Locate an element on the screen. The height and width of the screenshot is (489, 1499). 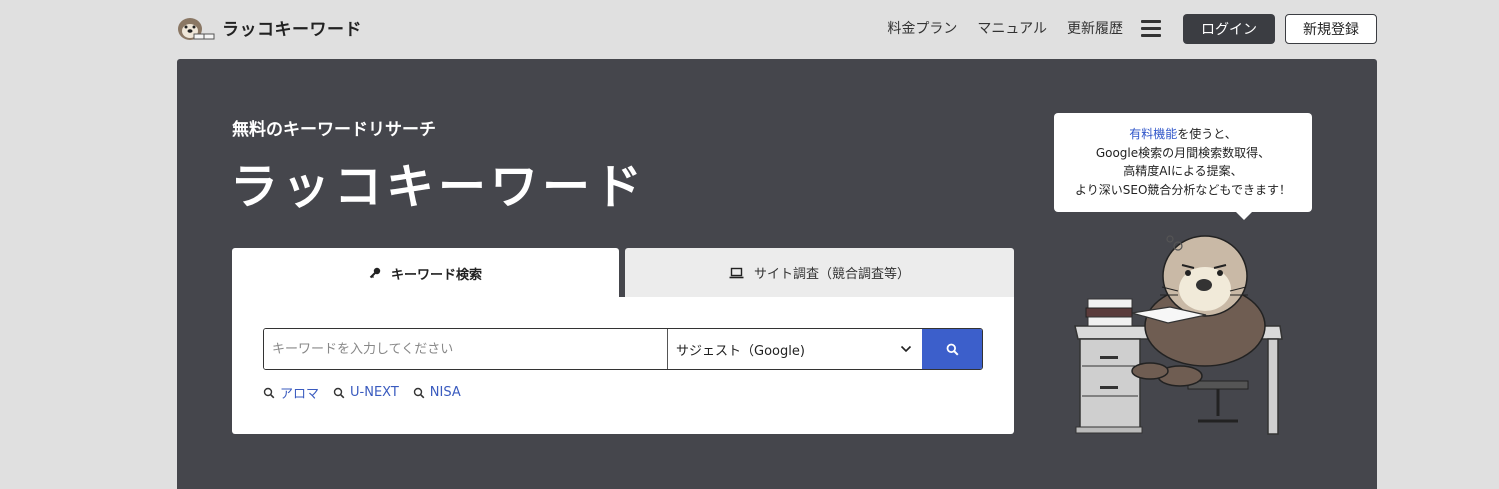
tab-site-research-label: サイト調査（競合調査等） is located at coordinates (831, 274).